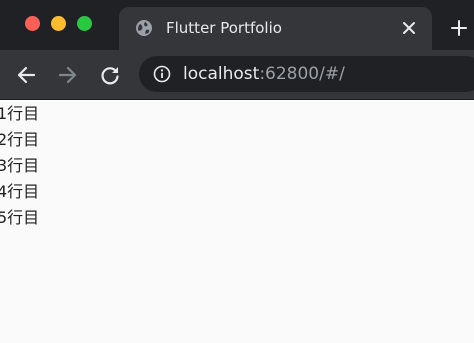 This screenshot has height=343, width=474. What do you see at coordinates (84, 23) in the screenshot?
I see `window-zoom-button` at bounding box center [84, 23].